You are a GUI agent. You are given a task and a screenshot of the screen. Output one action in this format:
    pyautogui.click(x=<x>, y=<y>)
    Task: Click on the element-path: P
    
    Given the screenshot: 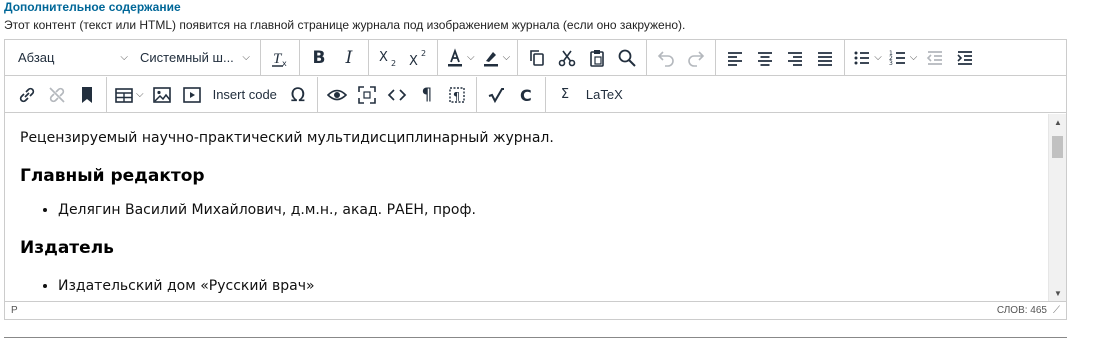 What is the action you would take?
    pyautogui.click(x=14, y=310)
    